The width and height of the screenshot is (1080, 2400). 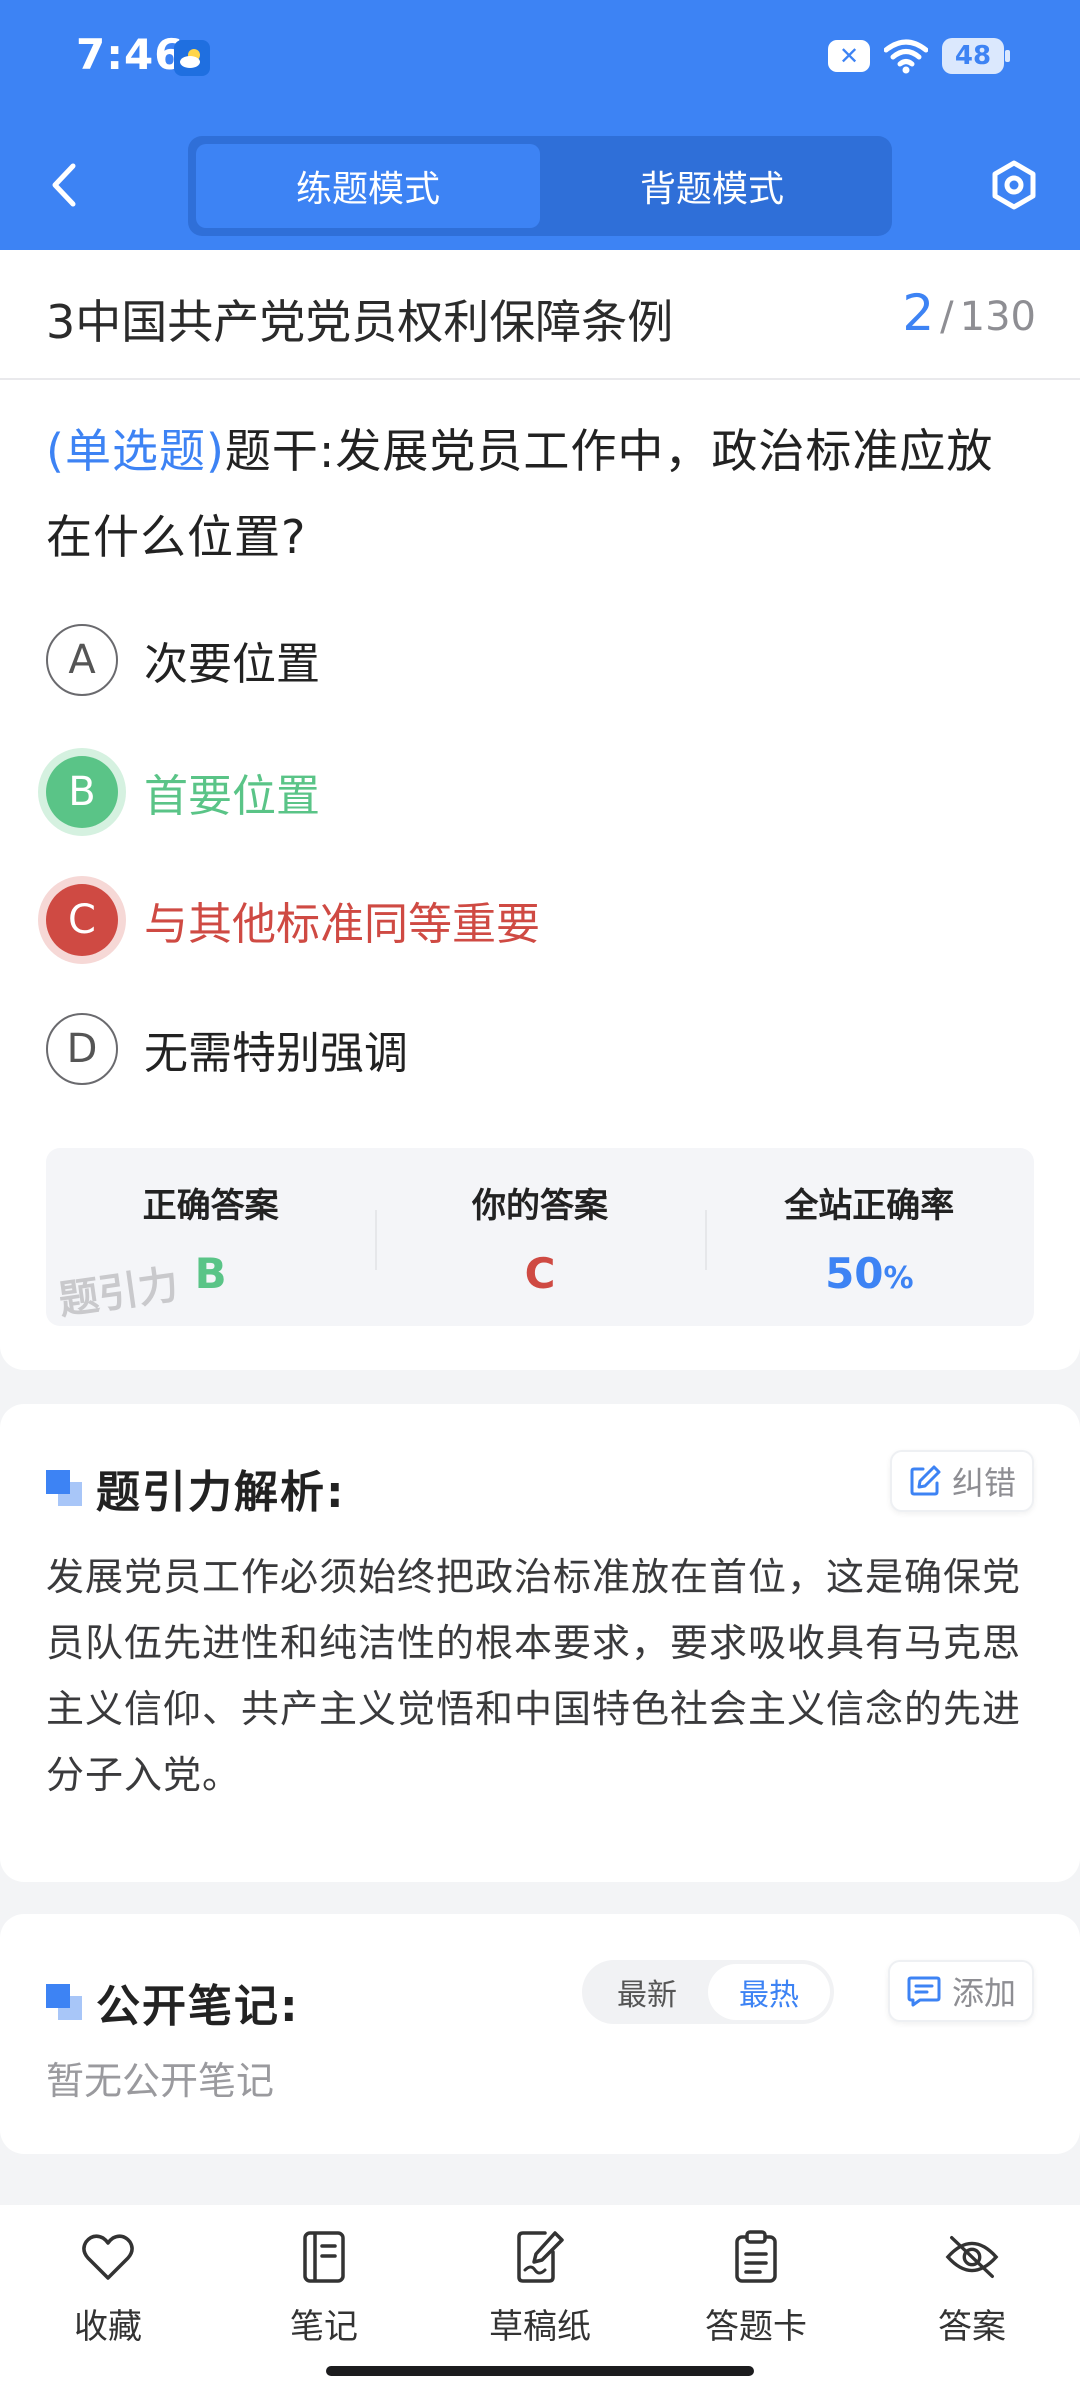 I want to click on add-note-button: 添加, so click(x=960, y=1991).